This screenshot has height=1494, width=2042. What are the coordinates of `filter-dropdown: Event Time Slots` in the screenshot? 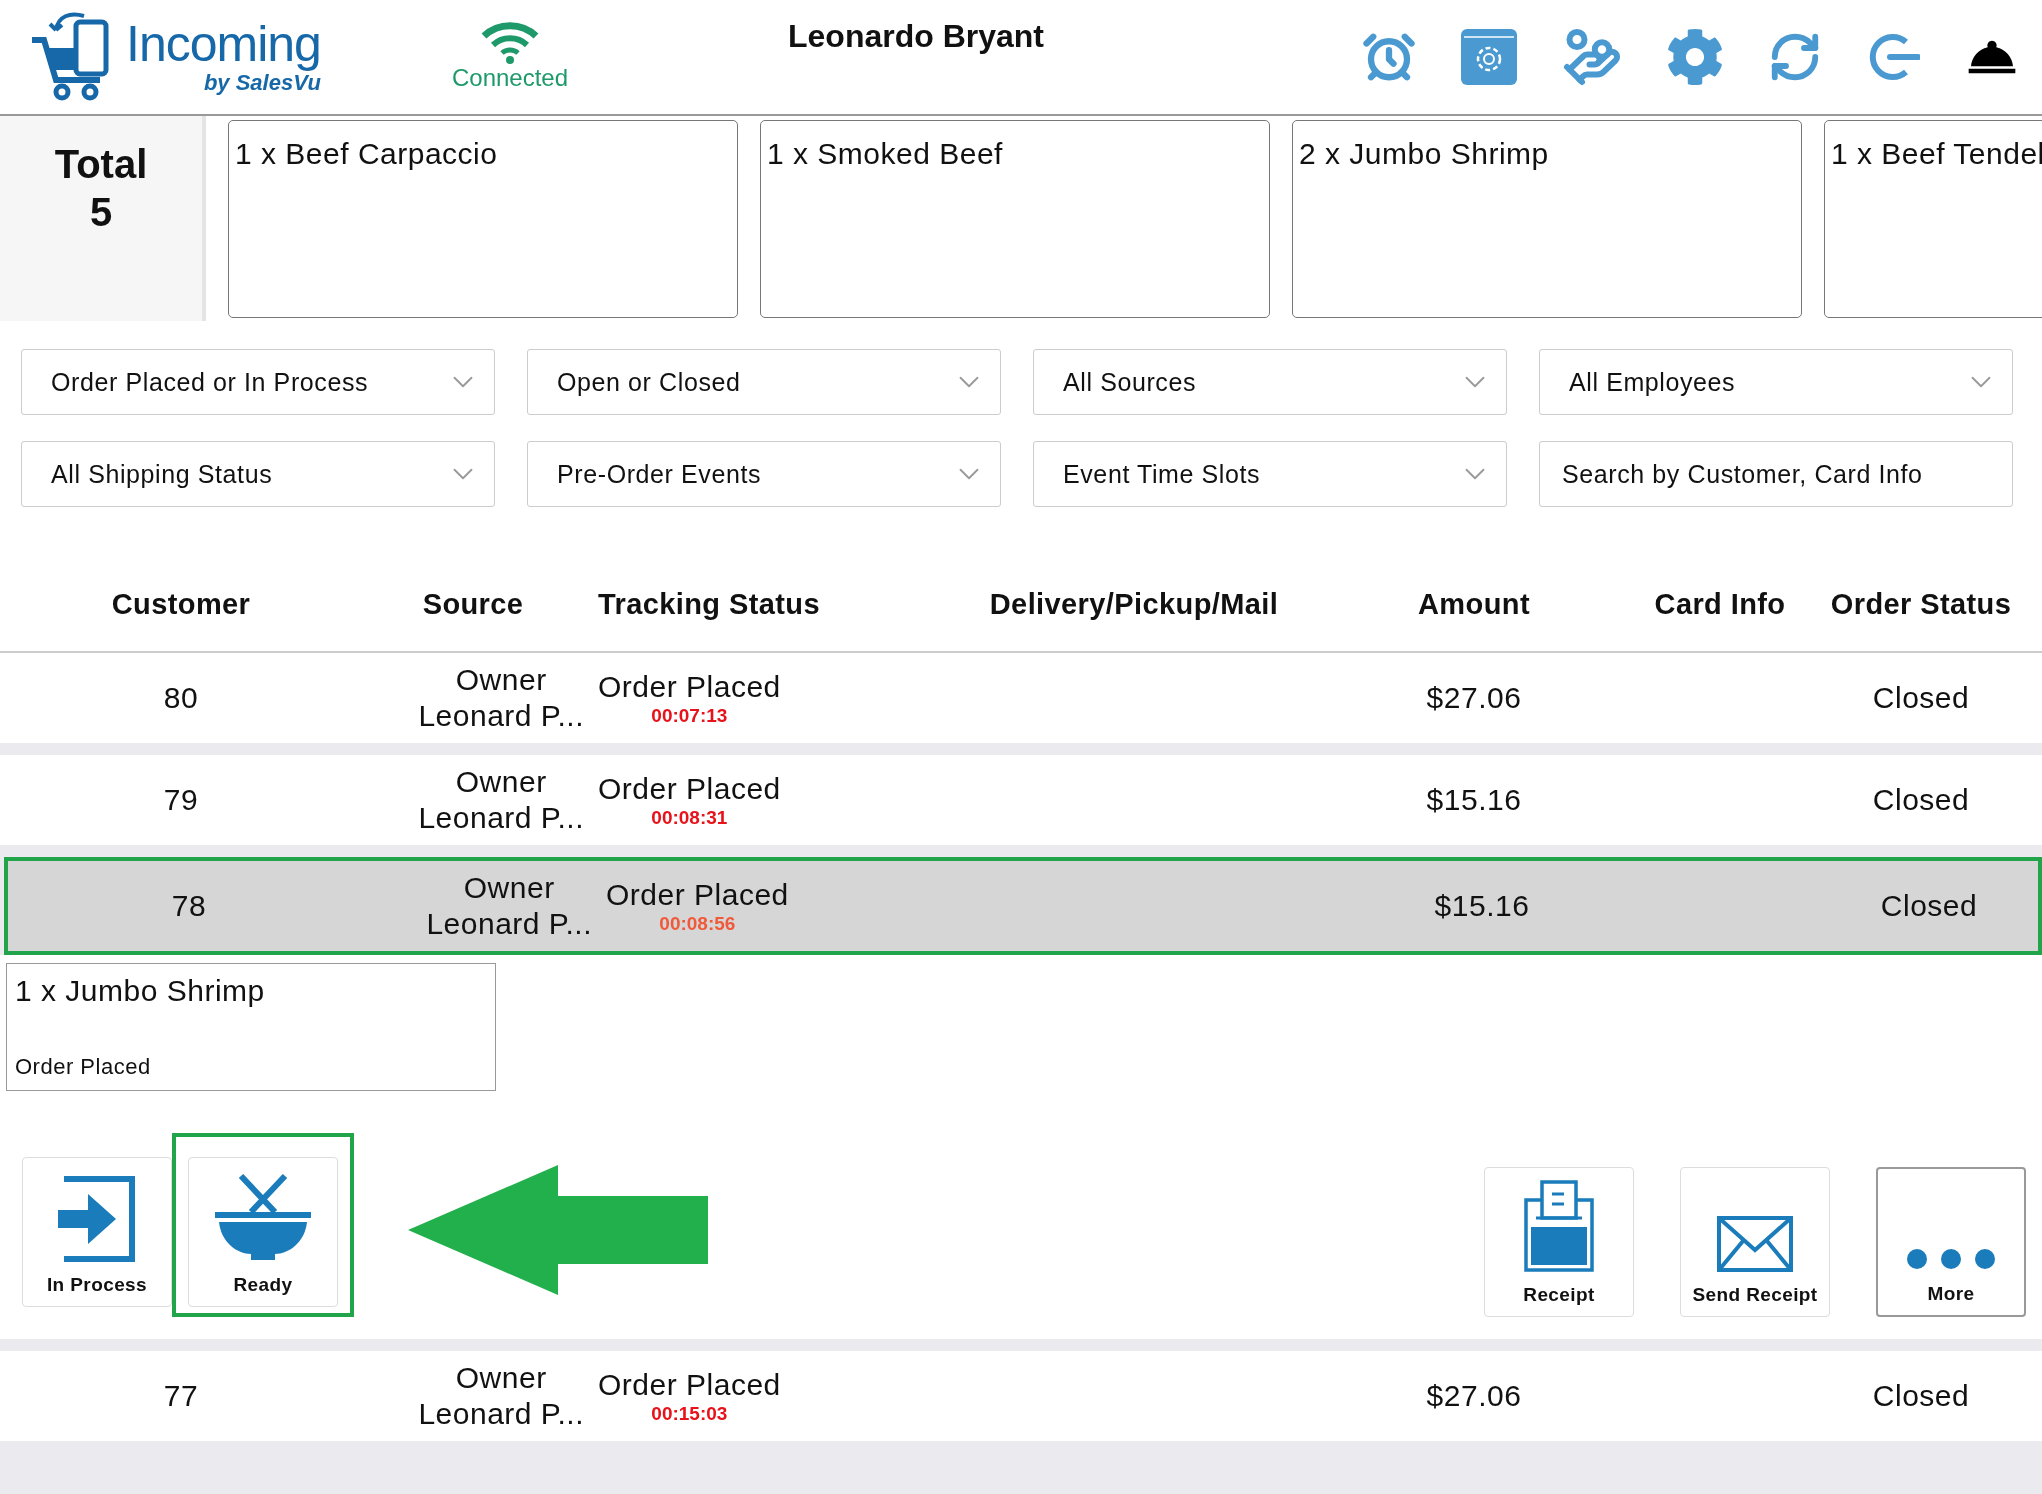 It's located at (1270, 474).